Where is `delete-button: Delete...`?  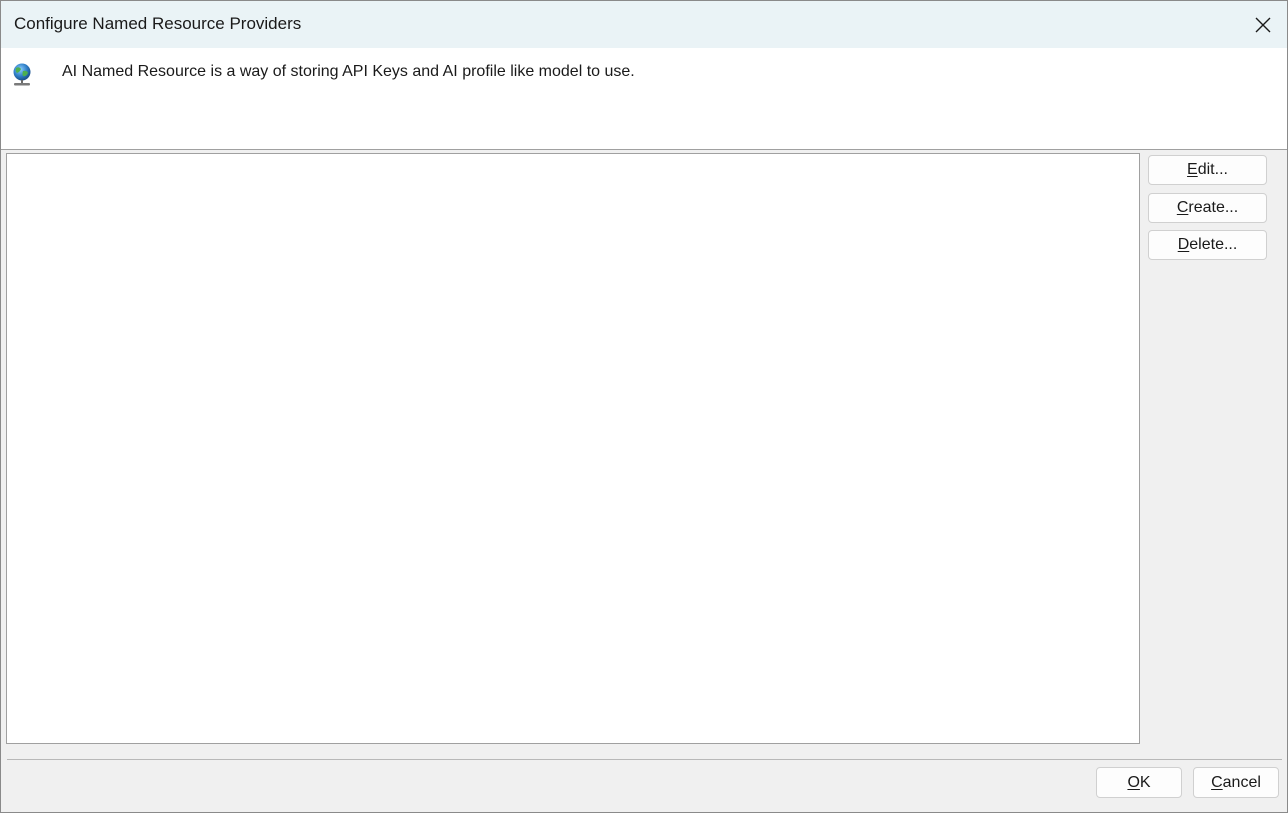 delete-button: Delete... is located at coordinates (1207, 245).